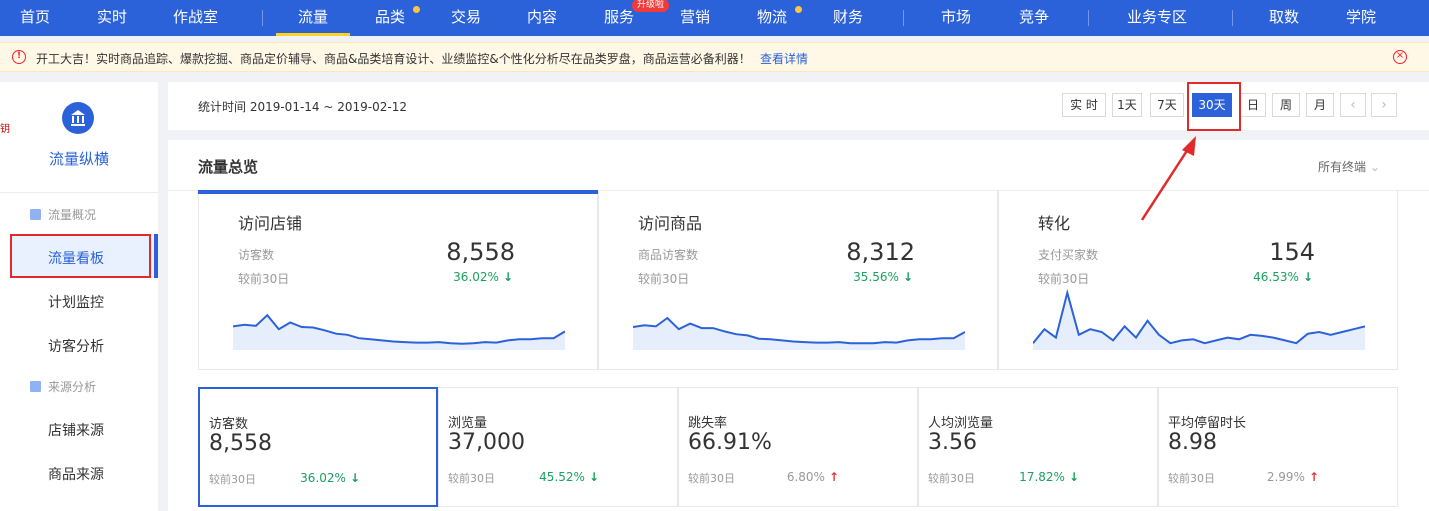 The height and width of the screenshot is (511, 1429). Describe the element at coordinates (730, 442) in the screenshot. I see `metric-value: 66.91%` at that location.